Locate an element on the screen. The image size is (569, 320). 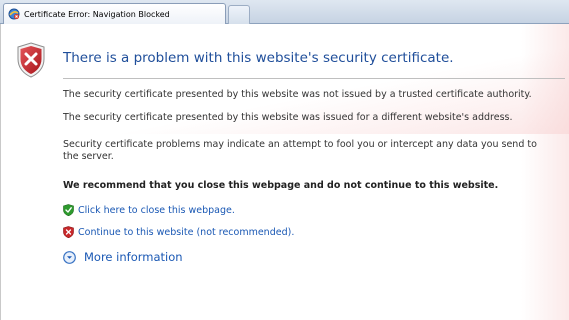
green-shield-check-icon is located at coordinates (68, 210).